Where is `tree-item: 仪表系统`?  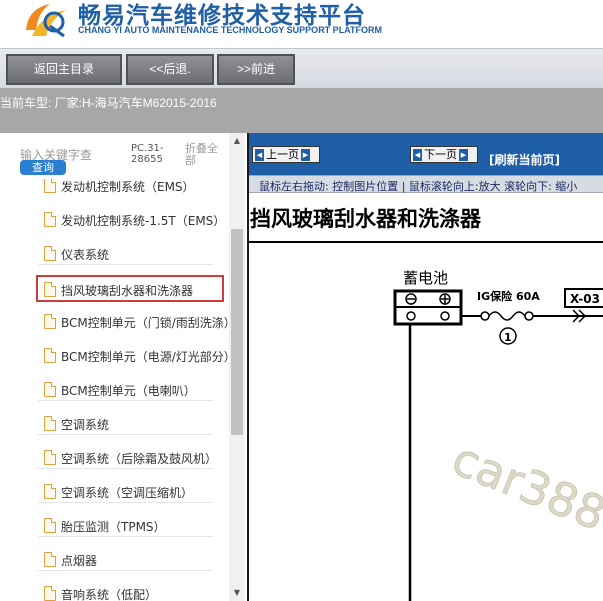
tree-item: 仪表系统 is located at coordinates (133, 254).